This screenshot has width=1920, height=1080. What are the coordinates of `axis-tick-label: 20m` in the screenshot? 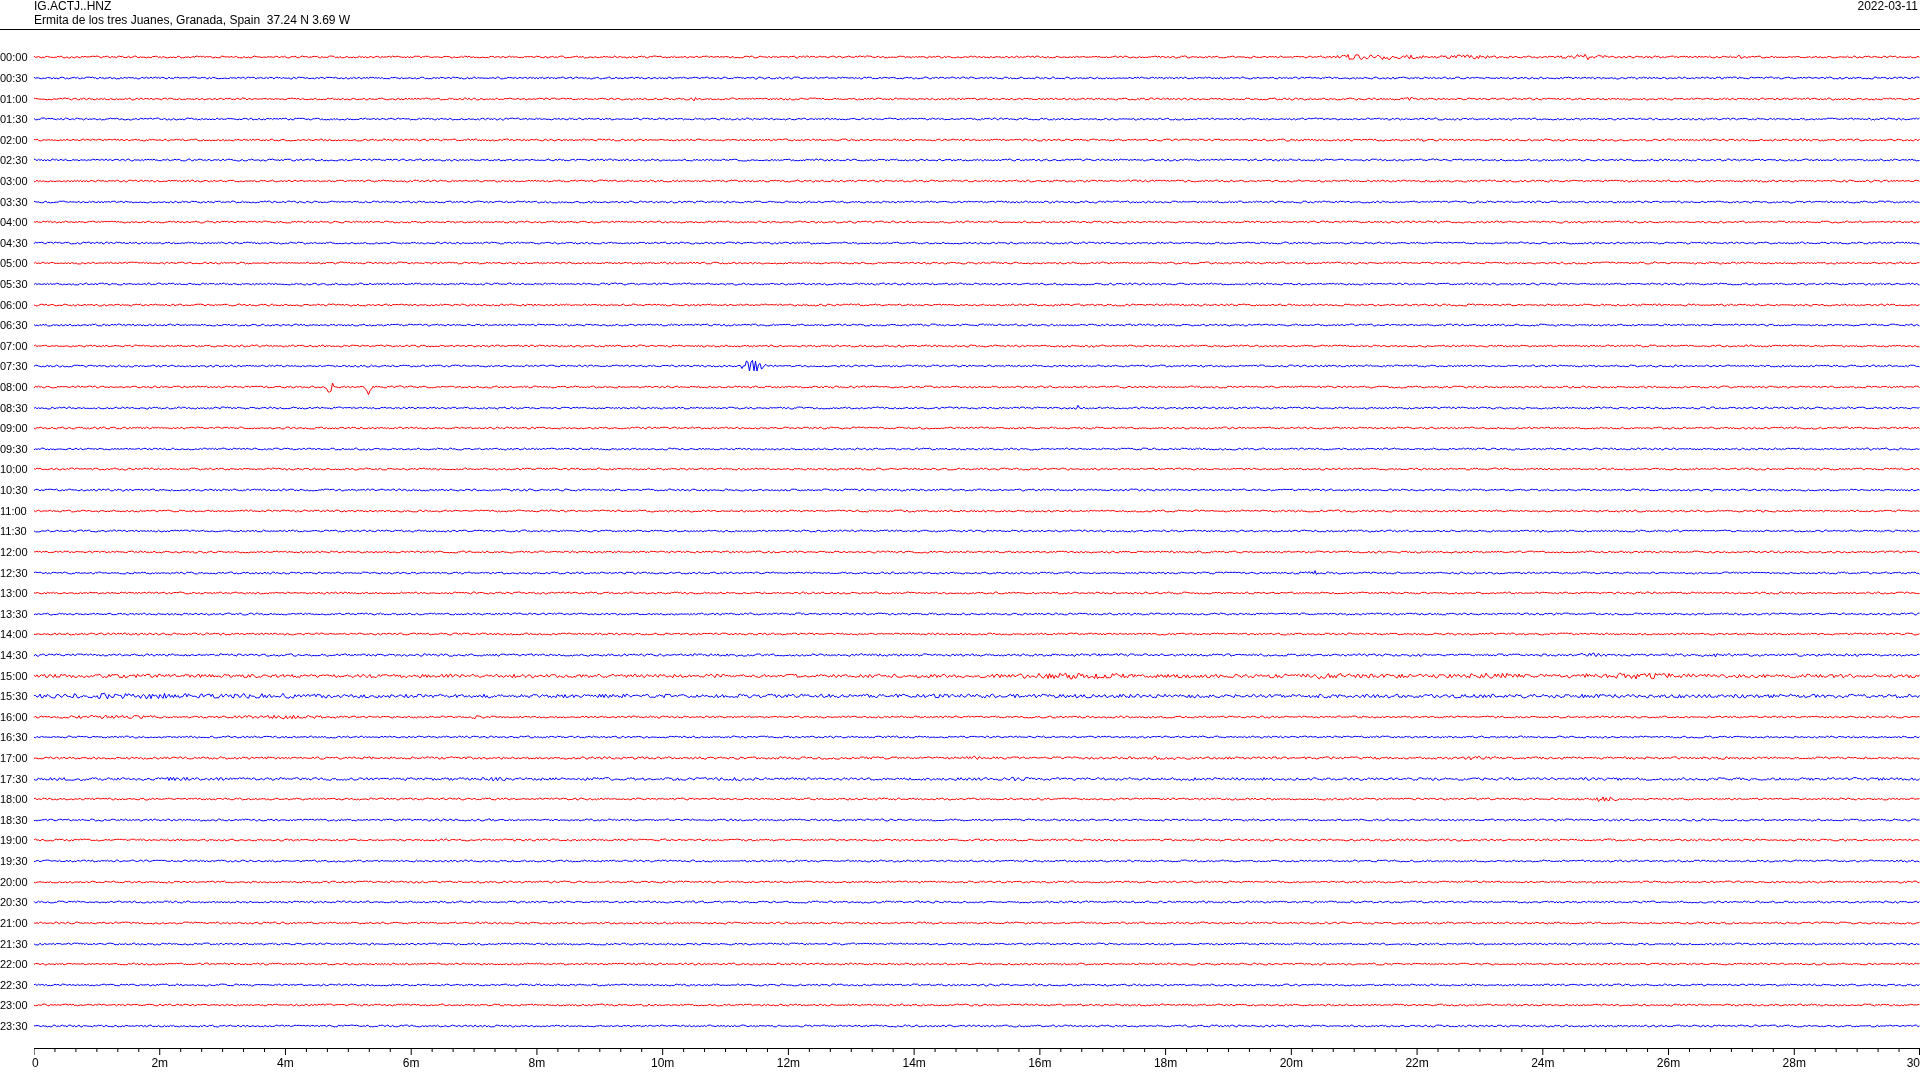 It's located at (1291, 1063).